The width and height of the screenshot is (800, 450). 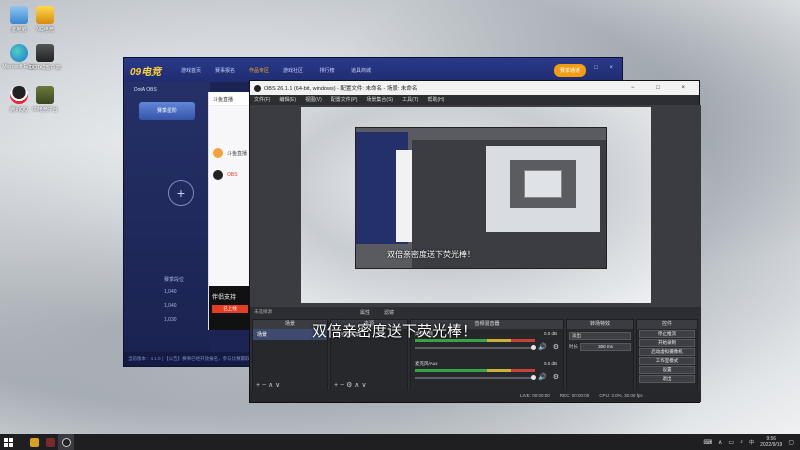 I want to click on rank-panel: 赛季段位 1,040 1,040 1,030, so click(x=187, y=304).